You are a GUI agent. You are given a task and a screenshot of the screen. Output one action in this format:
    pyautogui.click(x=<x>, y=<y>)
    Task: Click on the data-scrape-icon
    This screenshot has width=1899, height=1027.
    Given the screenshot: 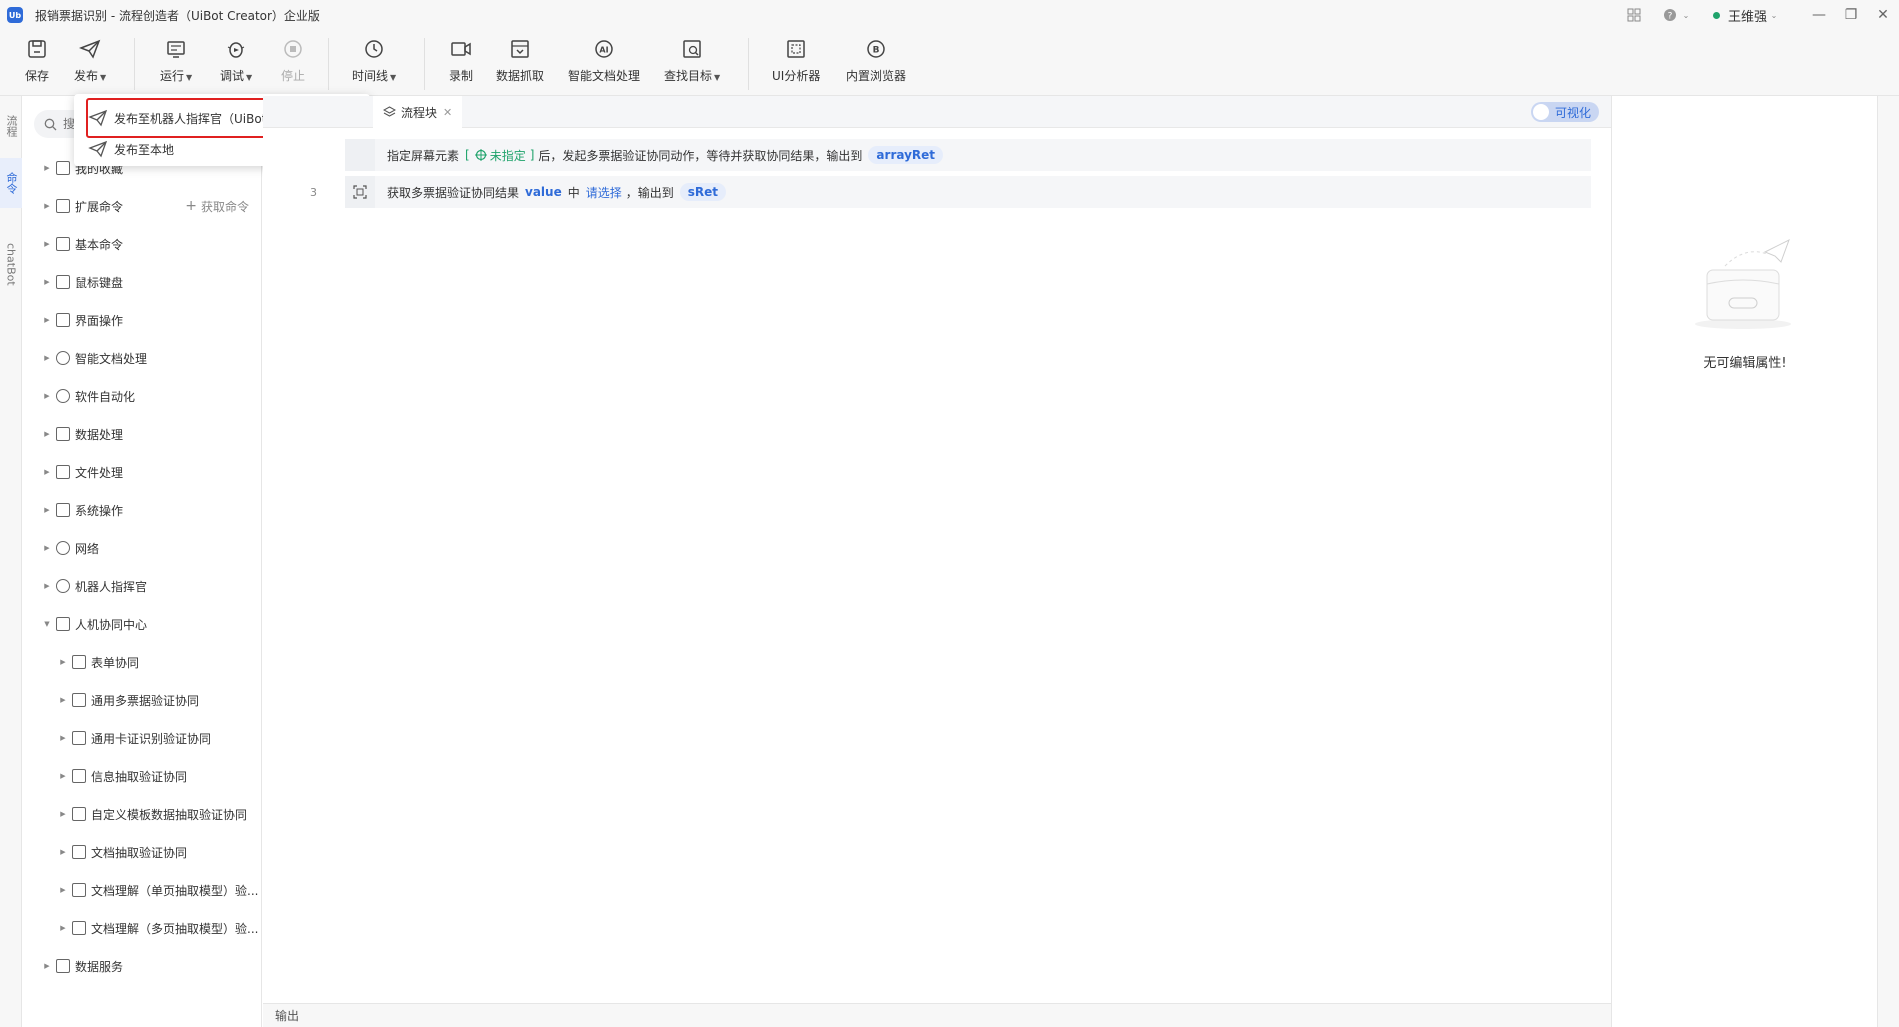 What is the action you would take?
    pyautogui.click(x=520, y=49)
    